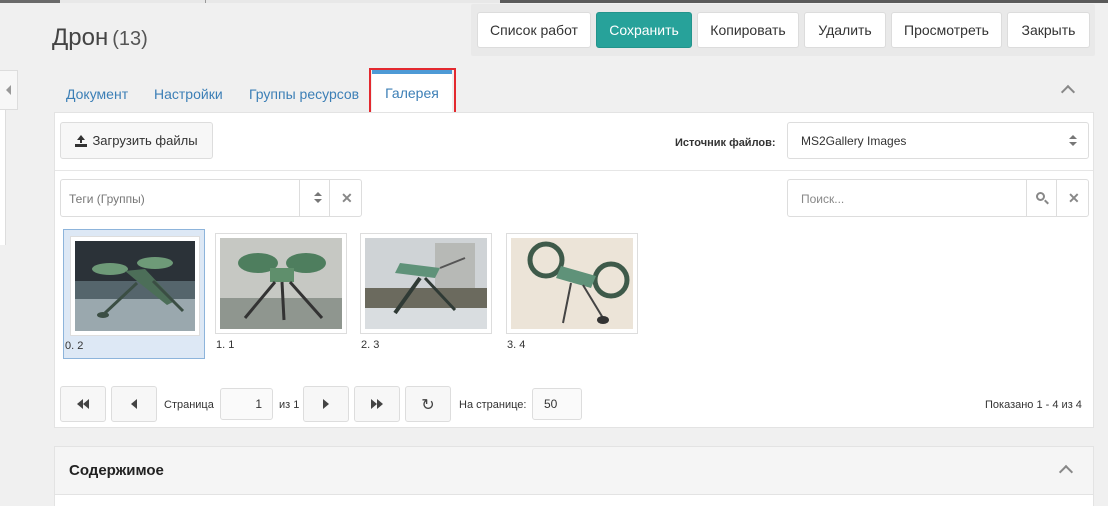 The image size is (1108, 506). I want to click on chevron-right-icon, so click(326, 404).